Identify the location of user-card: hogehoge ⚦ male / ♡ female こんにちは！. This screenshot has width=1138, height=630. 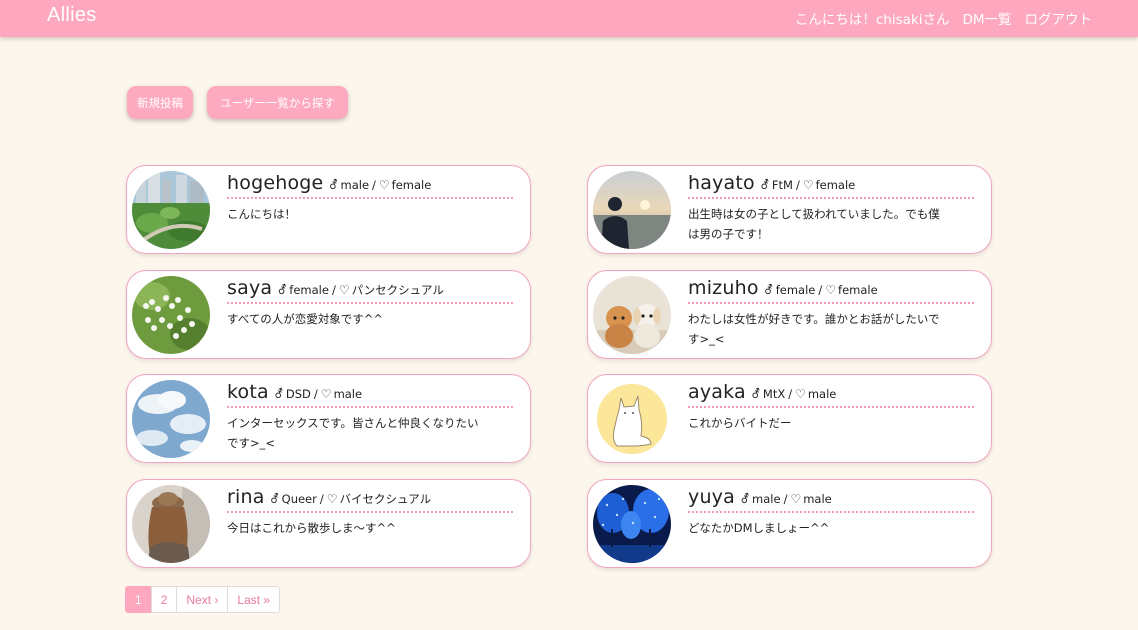
(328, 209).